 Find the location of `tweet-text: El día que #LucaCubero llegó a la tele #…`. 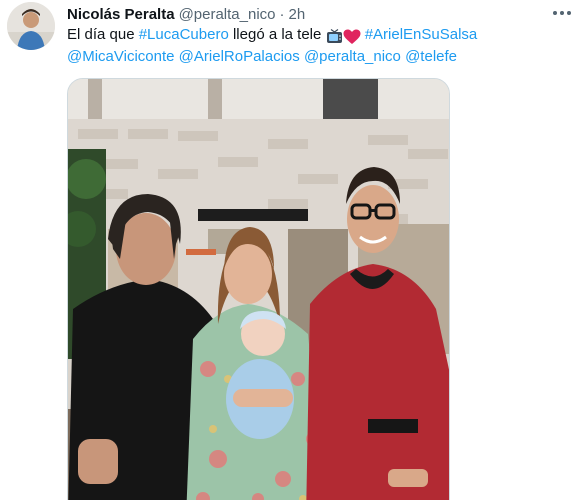

tweet-text: El día que #LucaCubero llegó a la tele #… is located at coordinates (319, 46).